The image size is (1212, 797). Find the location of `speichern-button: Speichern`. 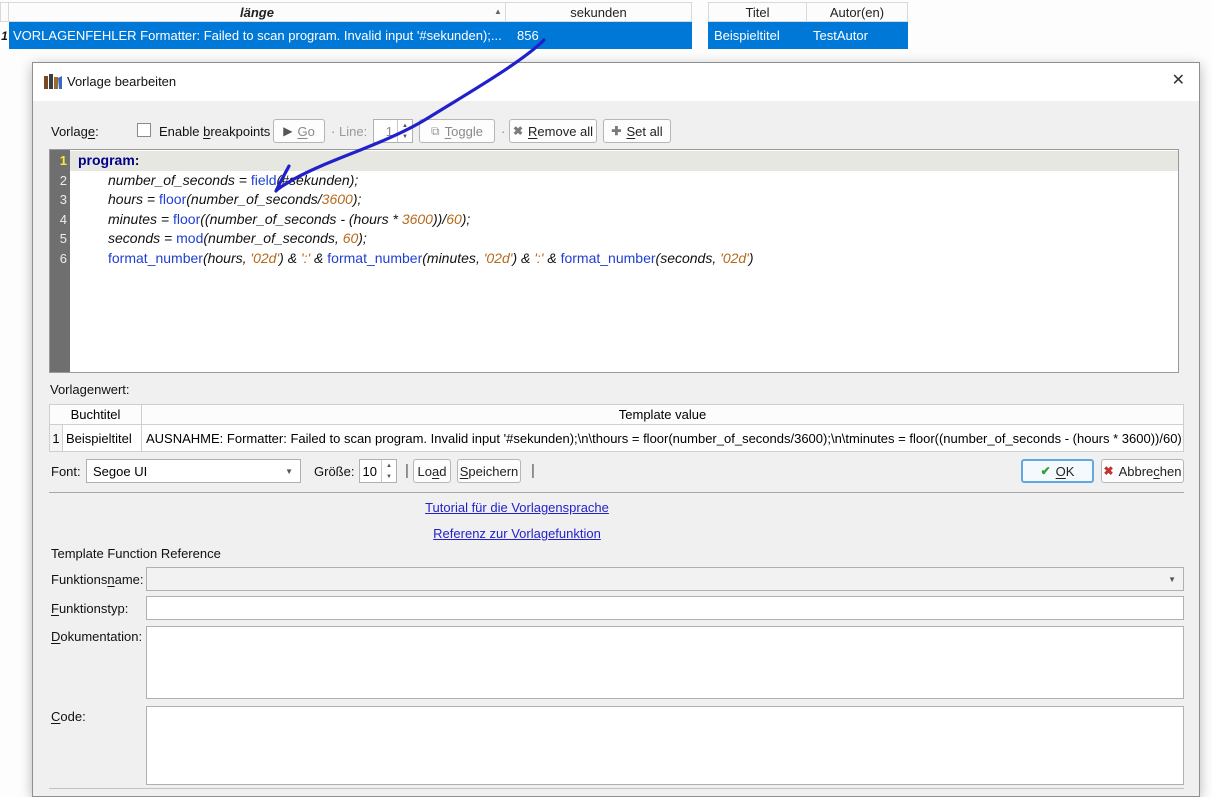

speichern-button: Speichern is located at coordinates (489, 471).